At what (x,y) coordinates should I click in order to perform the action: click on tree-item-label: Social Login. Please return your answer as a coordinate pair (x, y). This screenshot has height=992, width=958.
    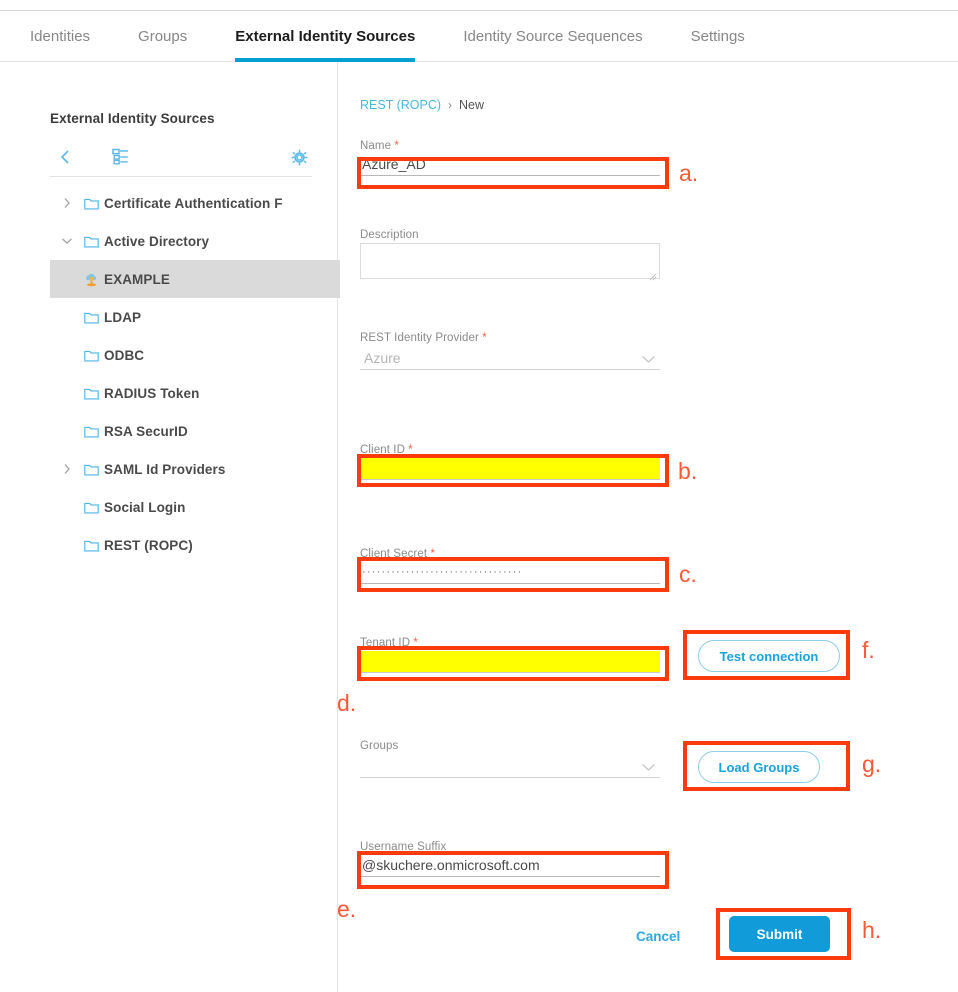
    Looking at the image, I should click on (145, 507).